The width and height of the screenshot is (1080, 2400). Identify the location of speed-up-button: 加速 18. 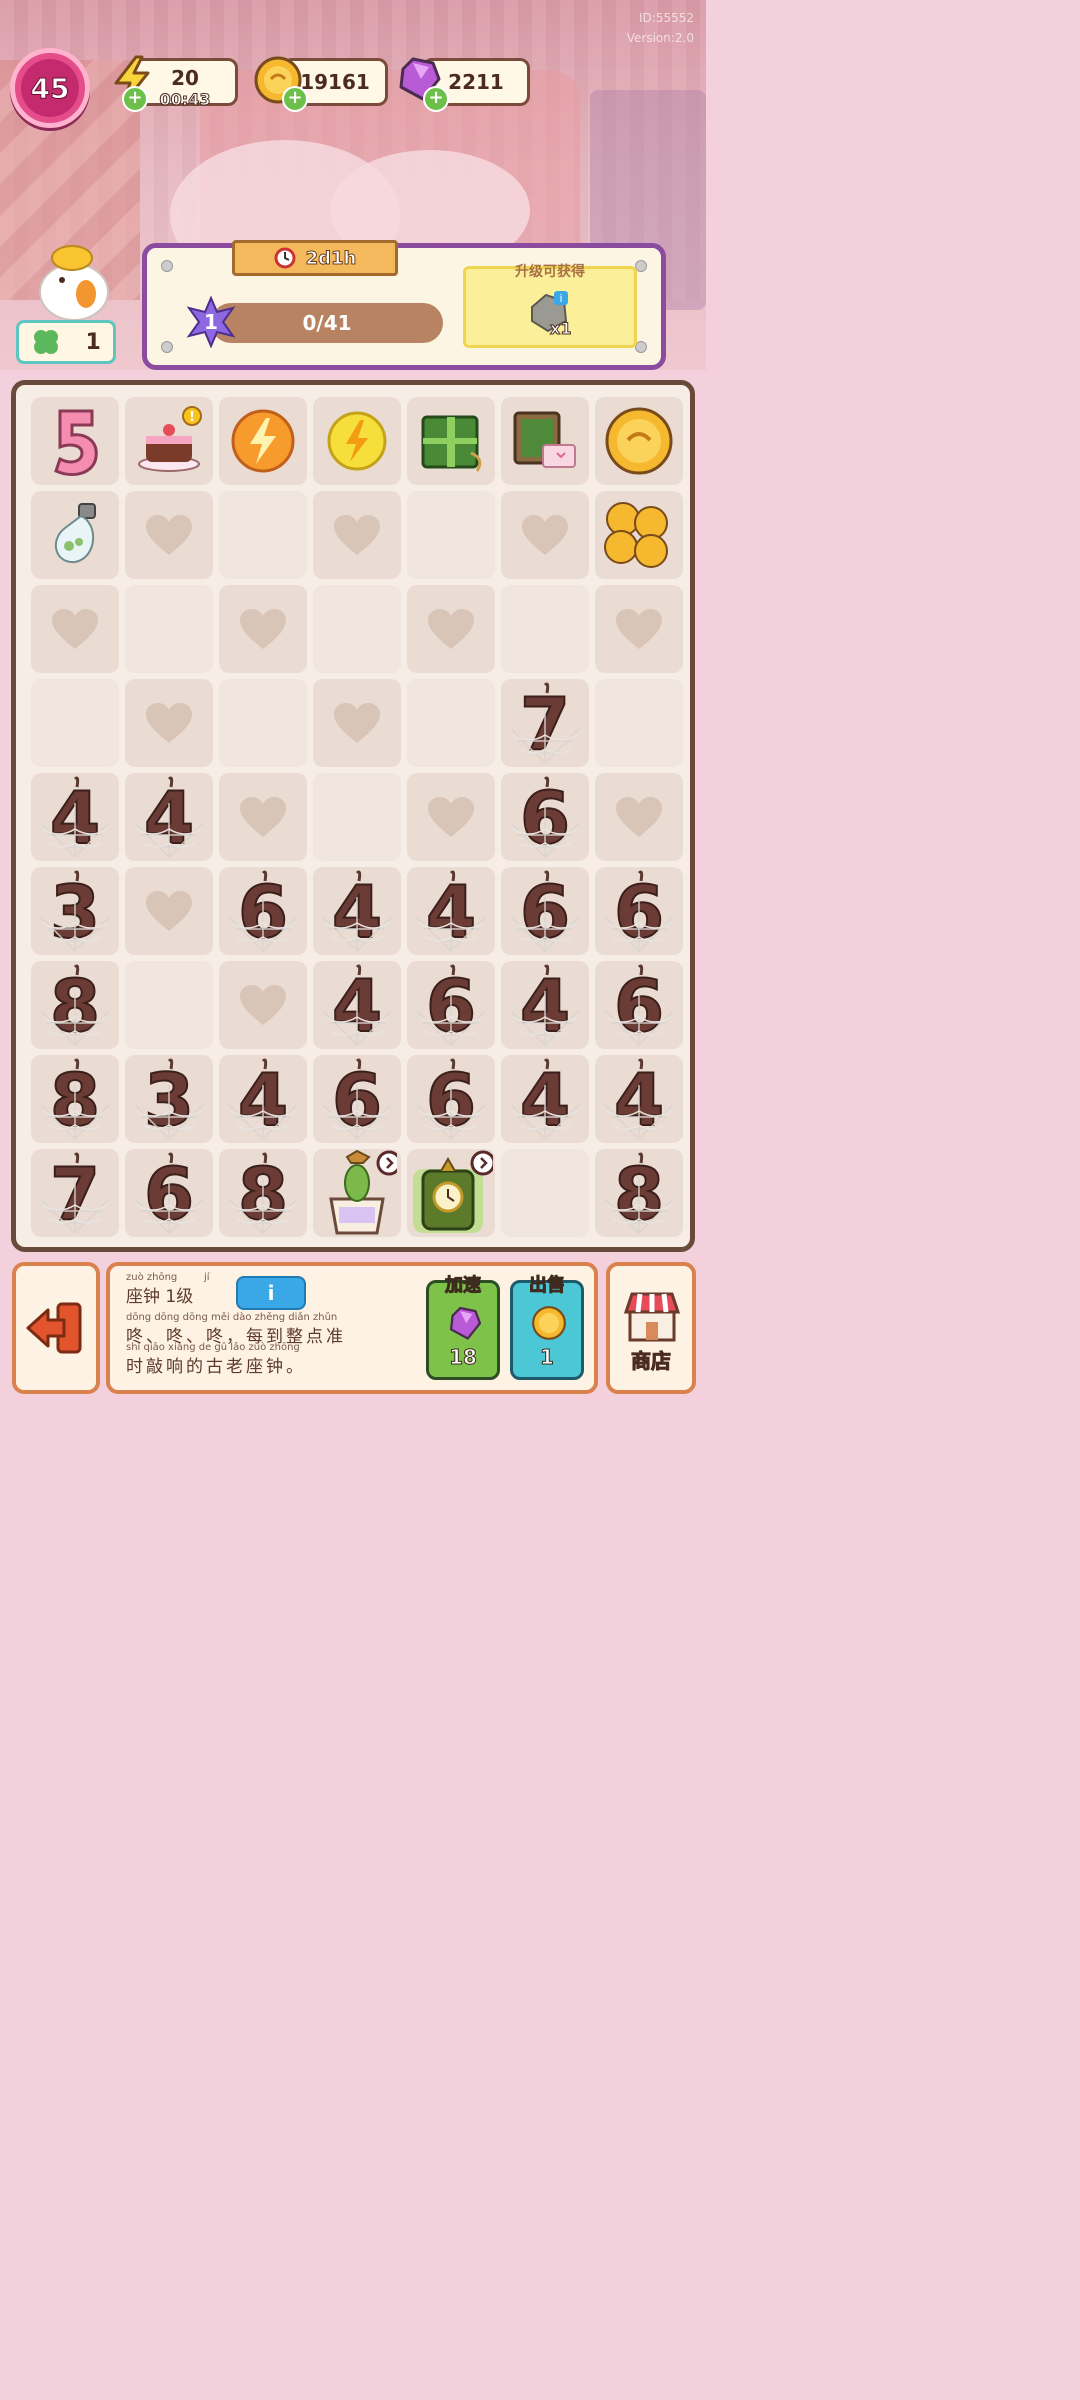
(463, 1327).